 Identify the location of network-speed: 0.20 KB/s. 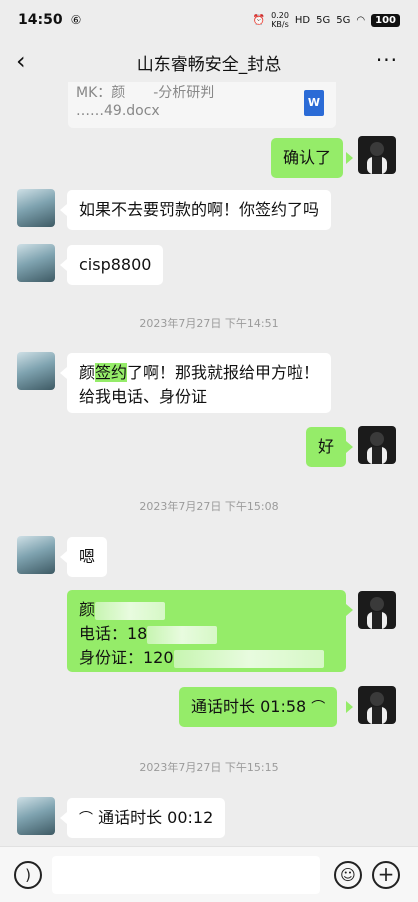
(280, 20).